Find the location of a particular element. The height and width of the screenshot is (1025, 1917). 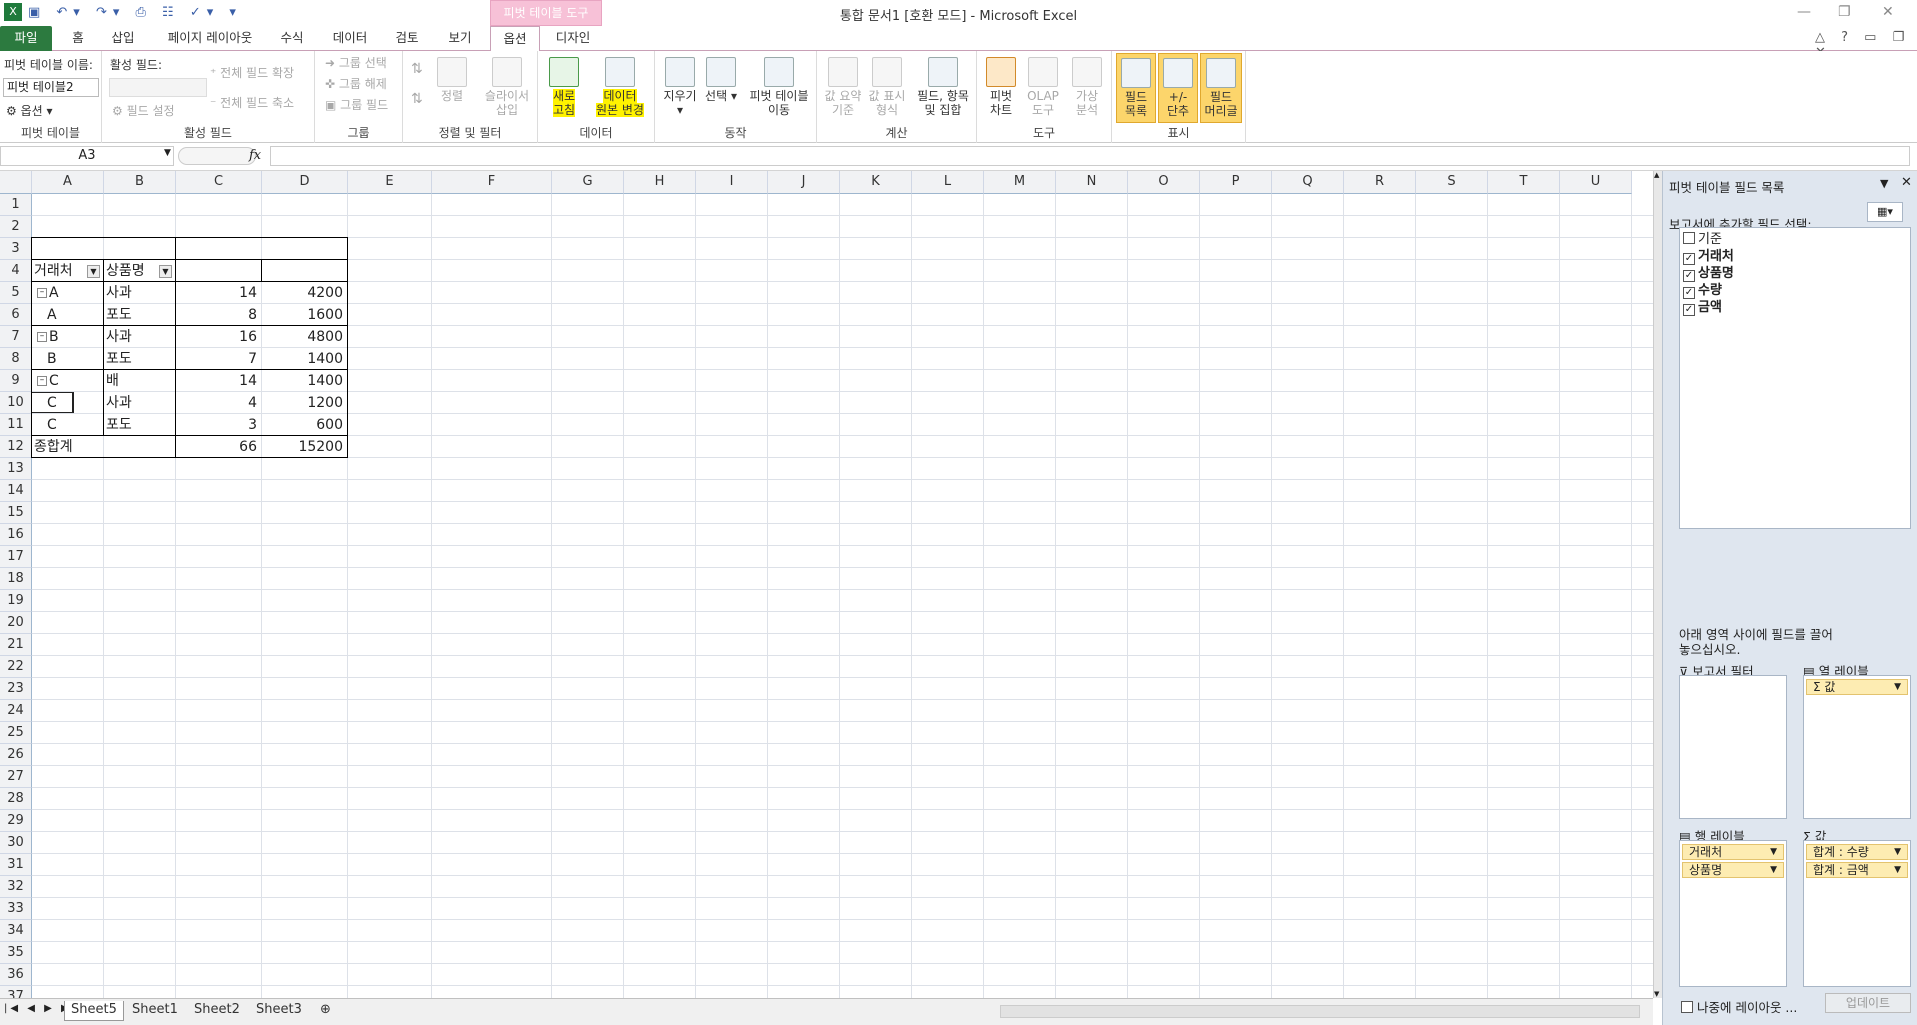

client-cell: – A is located at coordinates (68, 293).